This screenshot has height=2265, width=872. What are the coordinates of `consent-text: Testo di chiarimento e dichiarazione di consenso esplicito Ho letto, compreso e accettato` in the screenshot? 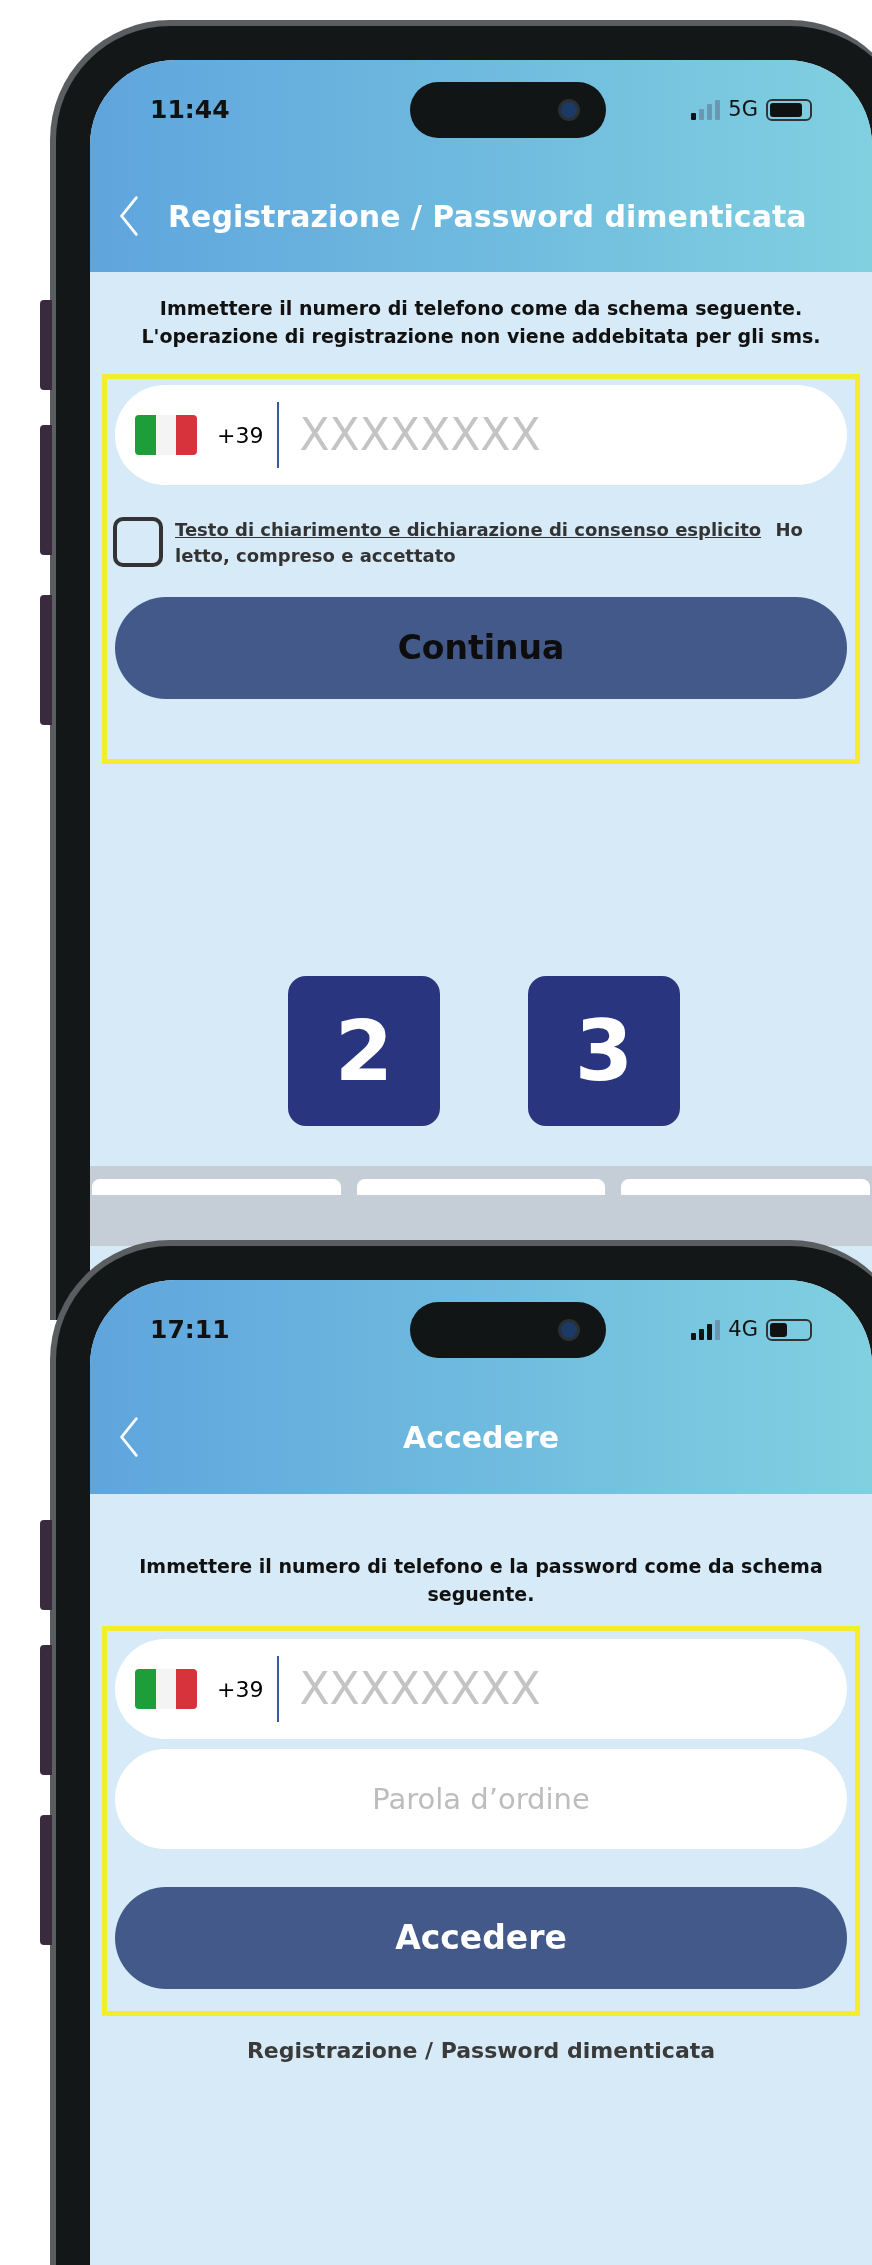 It's located at (489, 543).